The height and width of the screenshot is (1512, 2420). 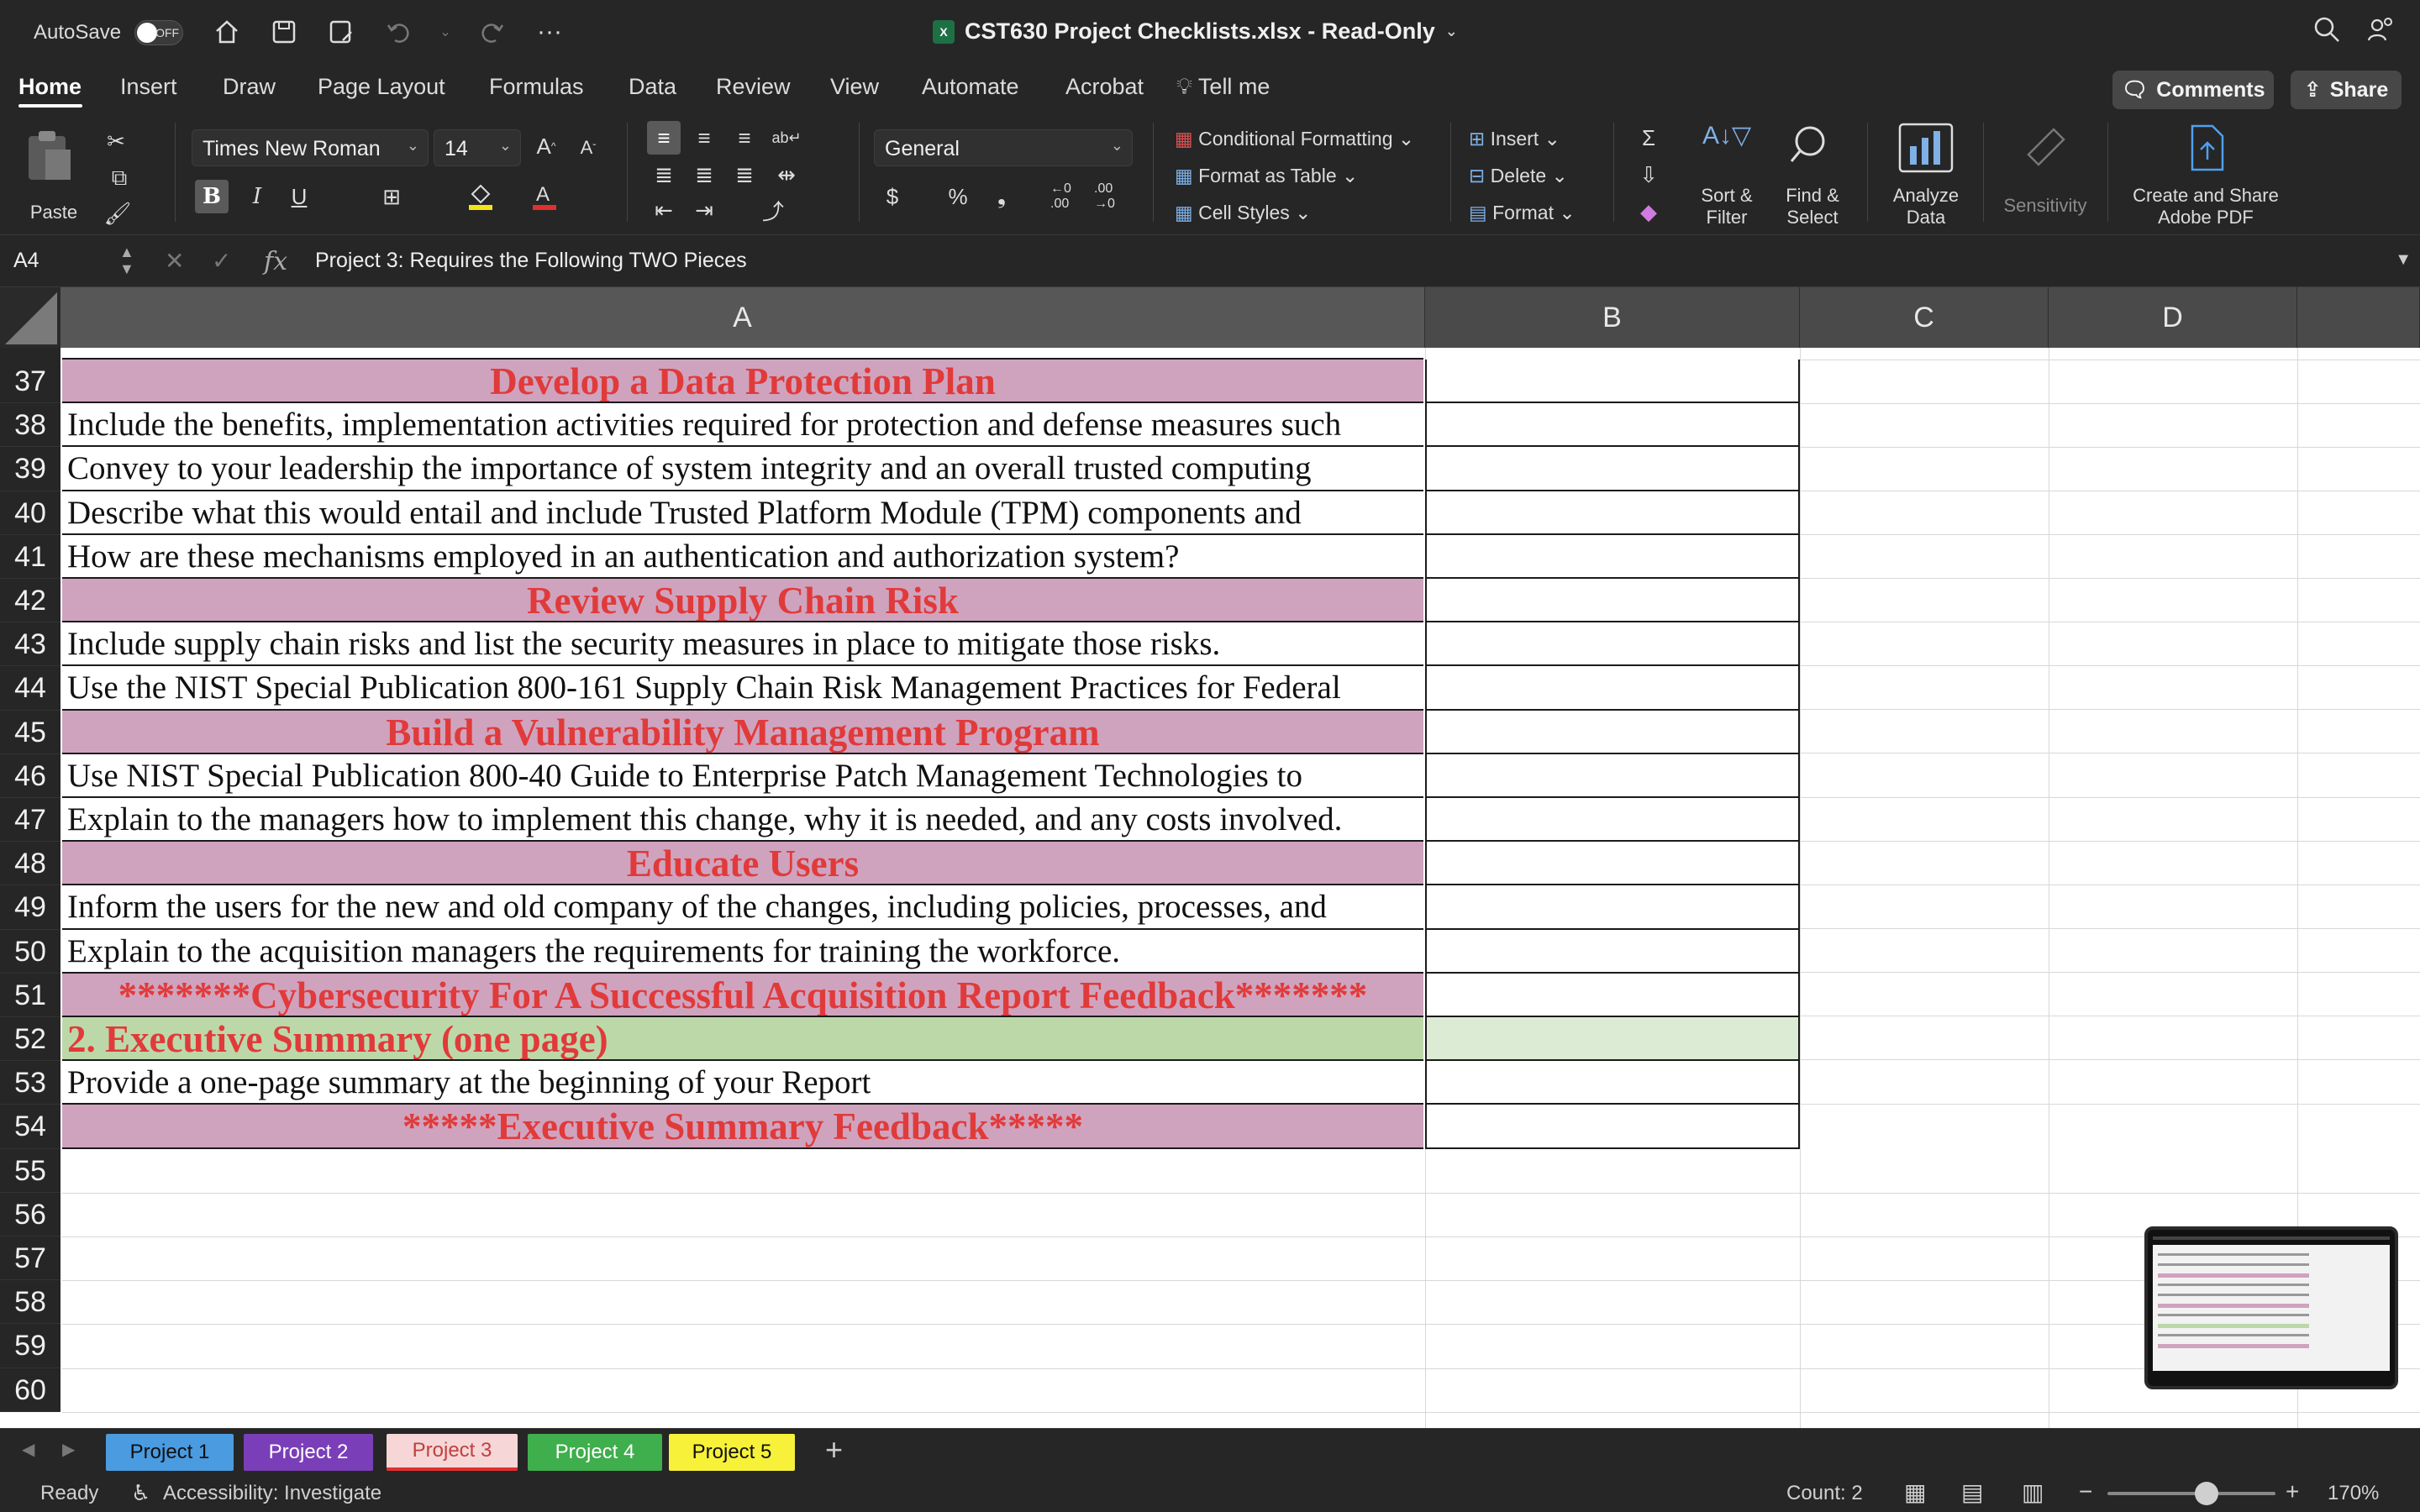 I want to click on format-cells-button: ▤ Format ⌄, so click(x=1523, y=213).